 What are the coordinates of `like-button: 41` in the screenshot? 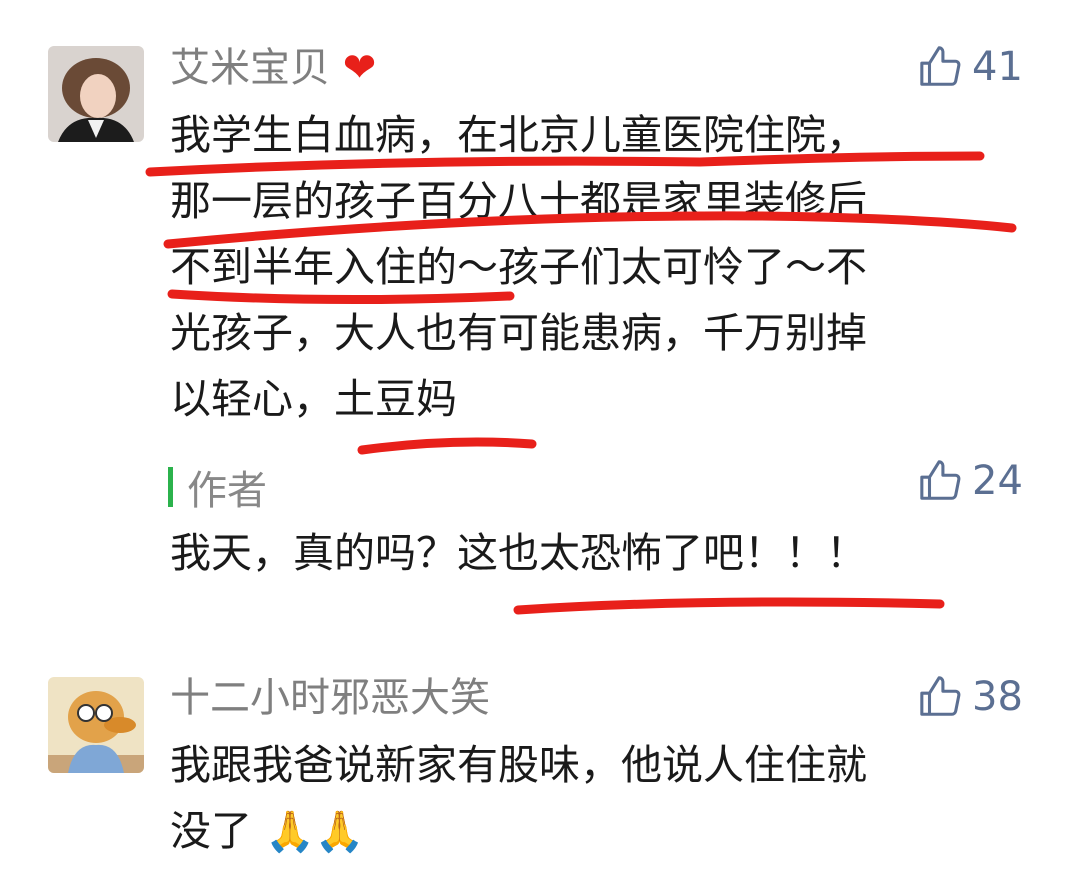 It's located at (970, 67).